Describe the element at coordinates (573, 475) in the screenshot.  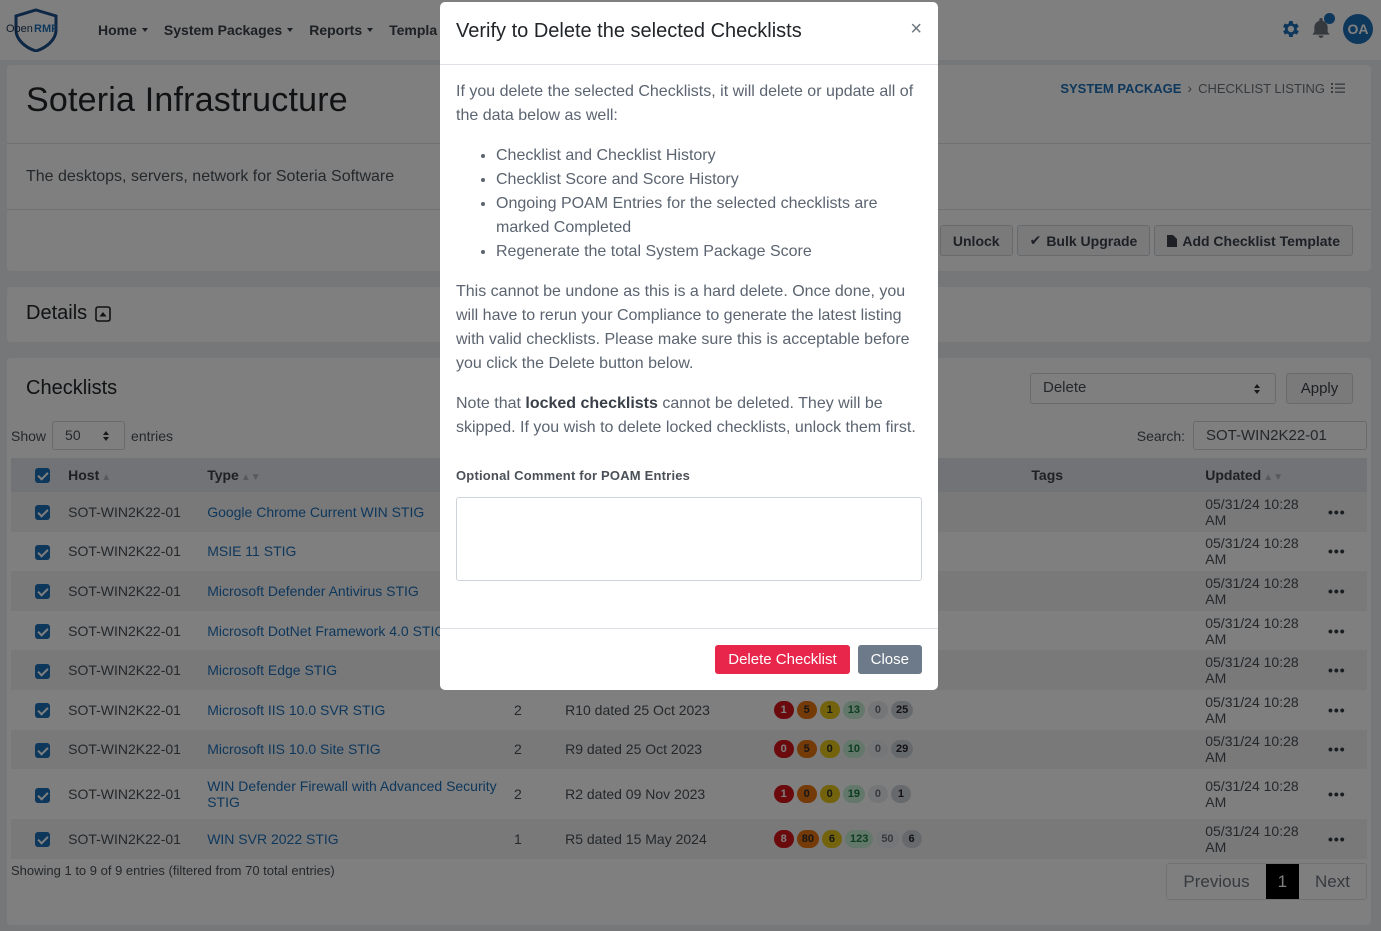
I see `comment-label: Optional Comment for POAM Entries` at that location.